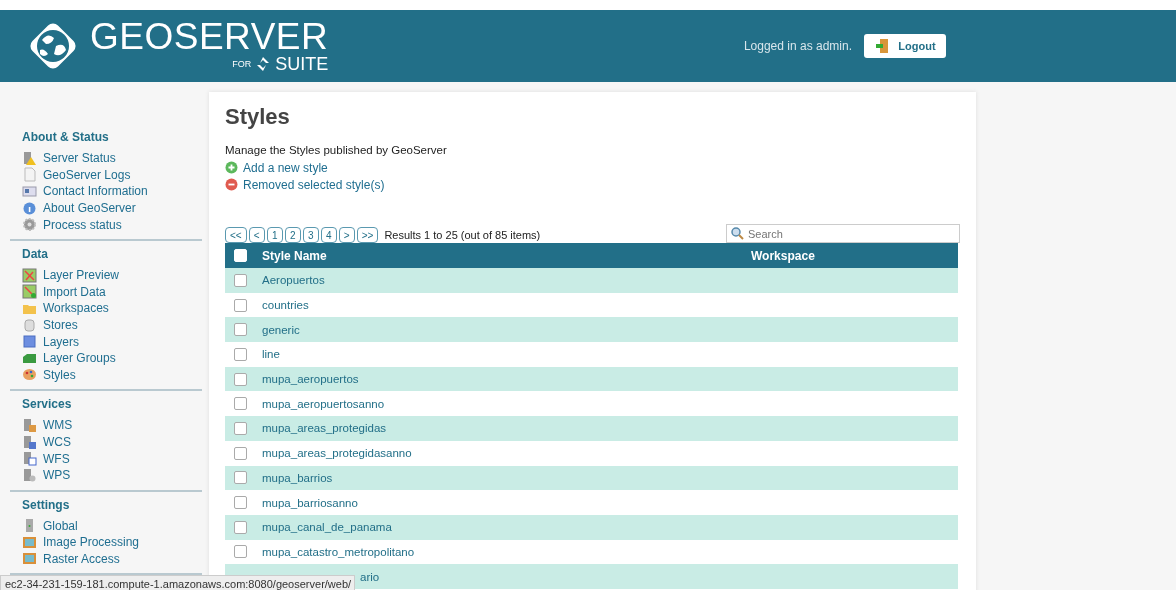 This screenshot has width=1176, height=590. Describe the element at coordinates (29, 325) in the screenshot. I see `database-icon` at that location.